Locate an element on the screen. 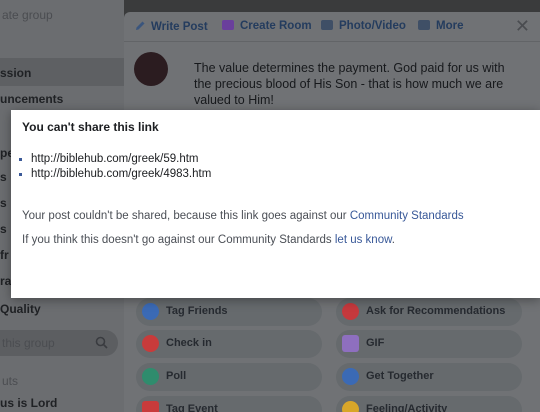 The image size is (540, 412). tab-label: Create Room is located at coordinates (276, 26).